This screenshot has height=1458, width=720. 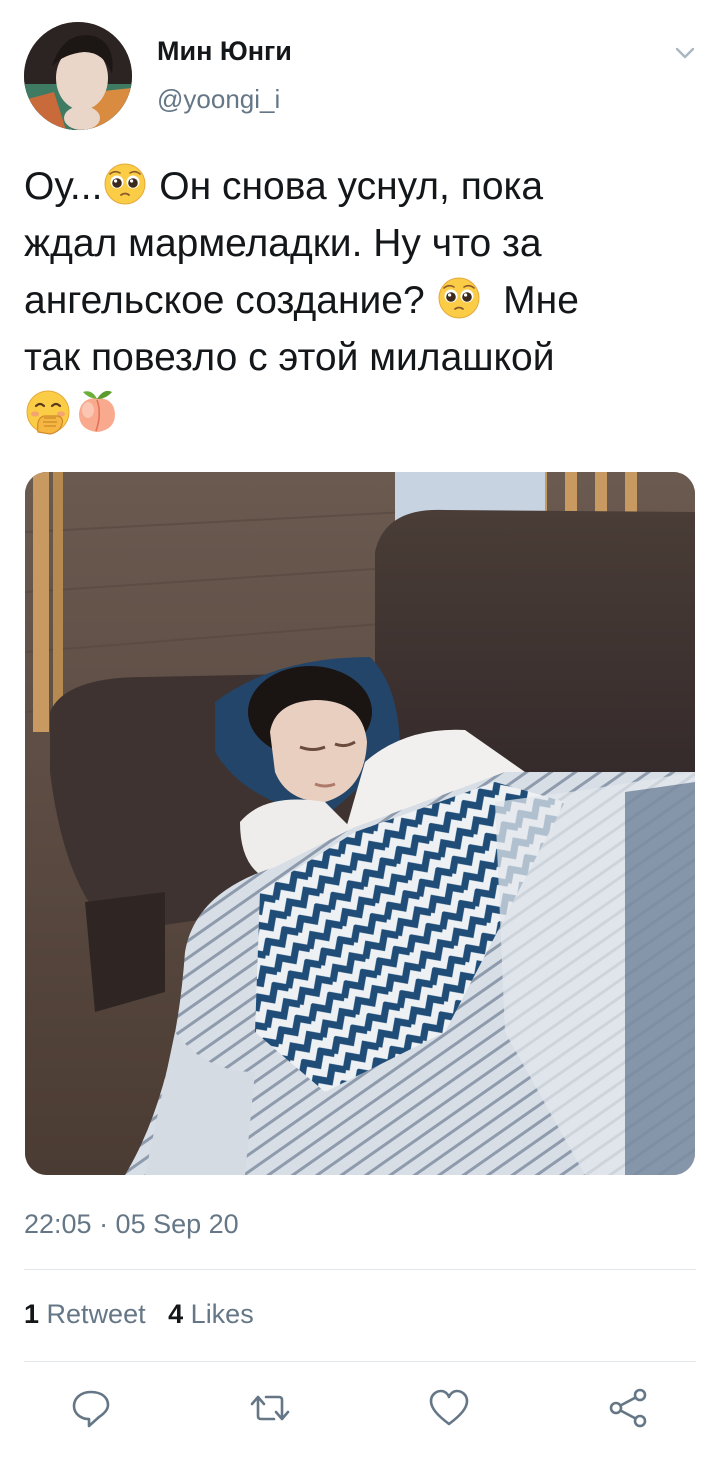 I want to click on likes-label: Likes, so click(x=222, y=1314).